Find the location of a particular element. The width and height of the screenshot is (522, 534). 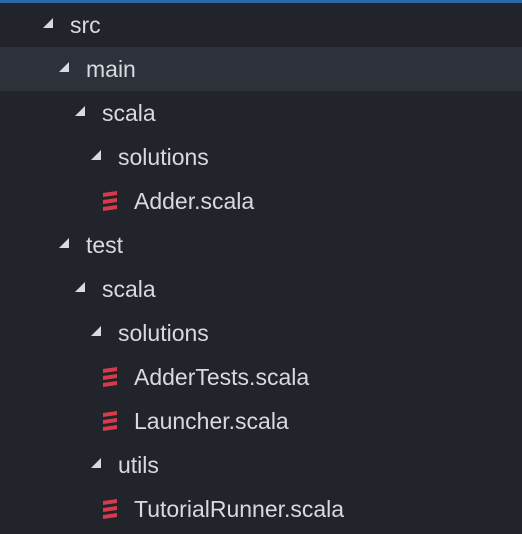

tree-file-adder-tests: AdderTests.scala is located at coordinates (261, 377).